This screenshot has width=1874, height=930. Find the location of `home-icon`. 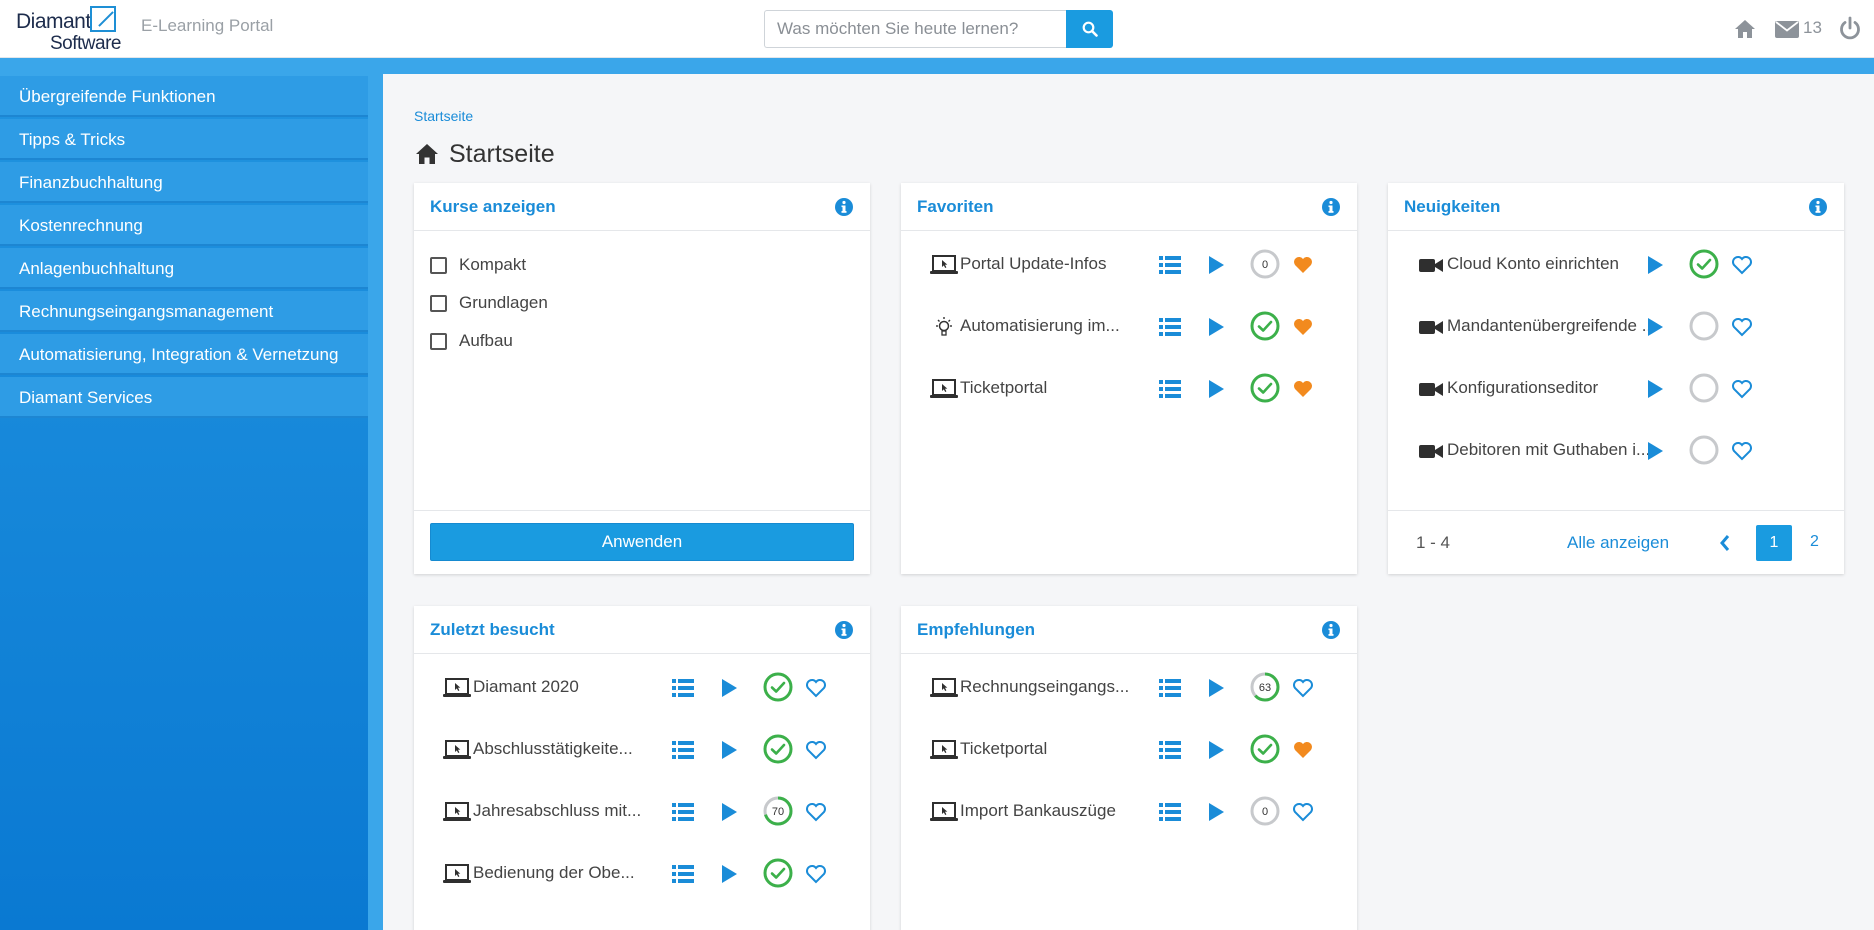

home-icon is located at coordinates (1745, 29).